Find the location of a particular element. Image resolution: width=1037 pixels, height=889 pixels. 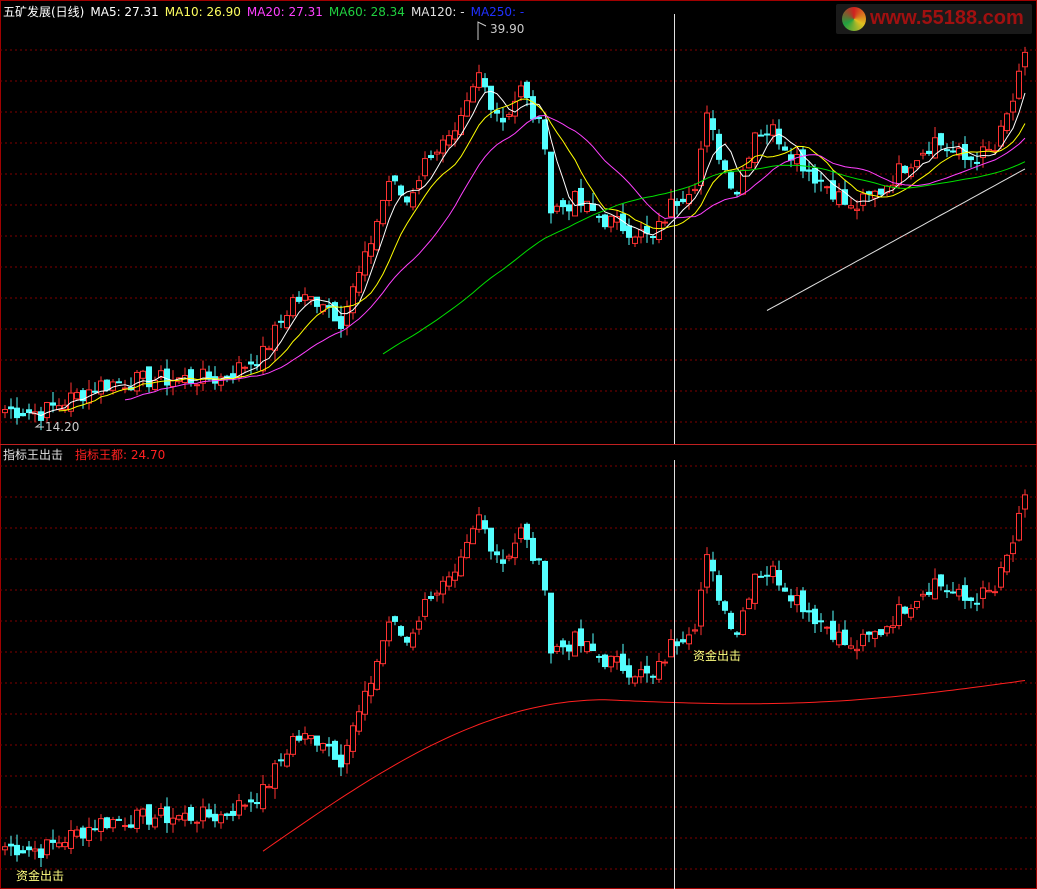

ma10-label: MA10: 26.90 is located at coordinates (202, 12).